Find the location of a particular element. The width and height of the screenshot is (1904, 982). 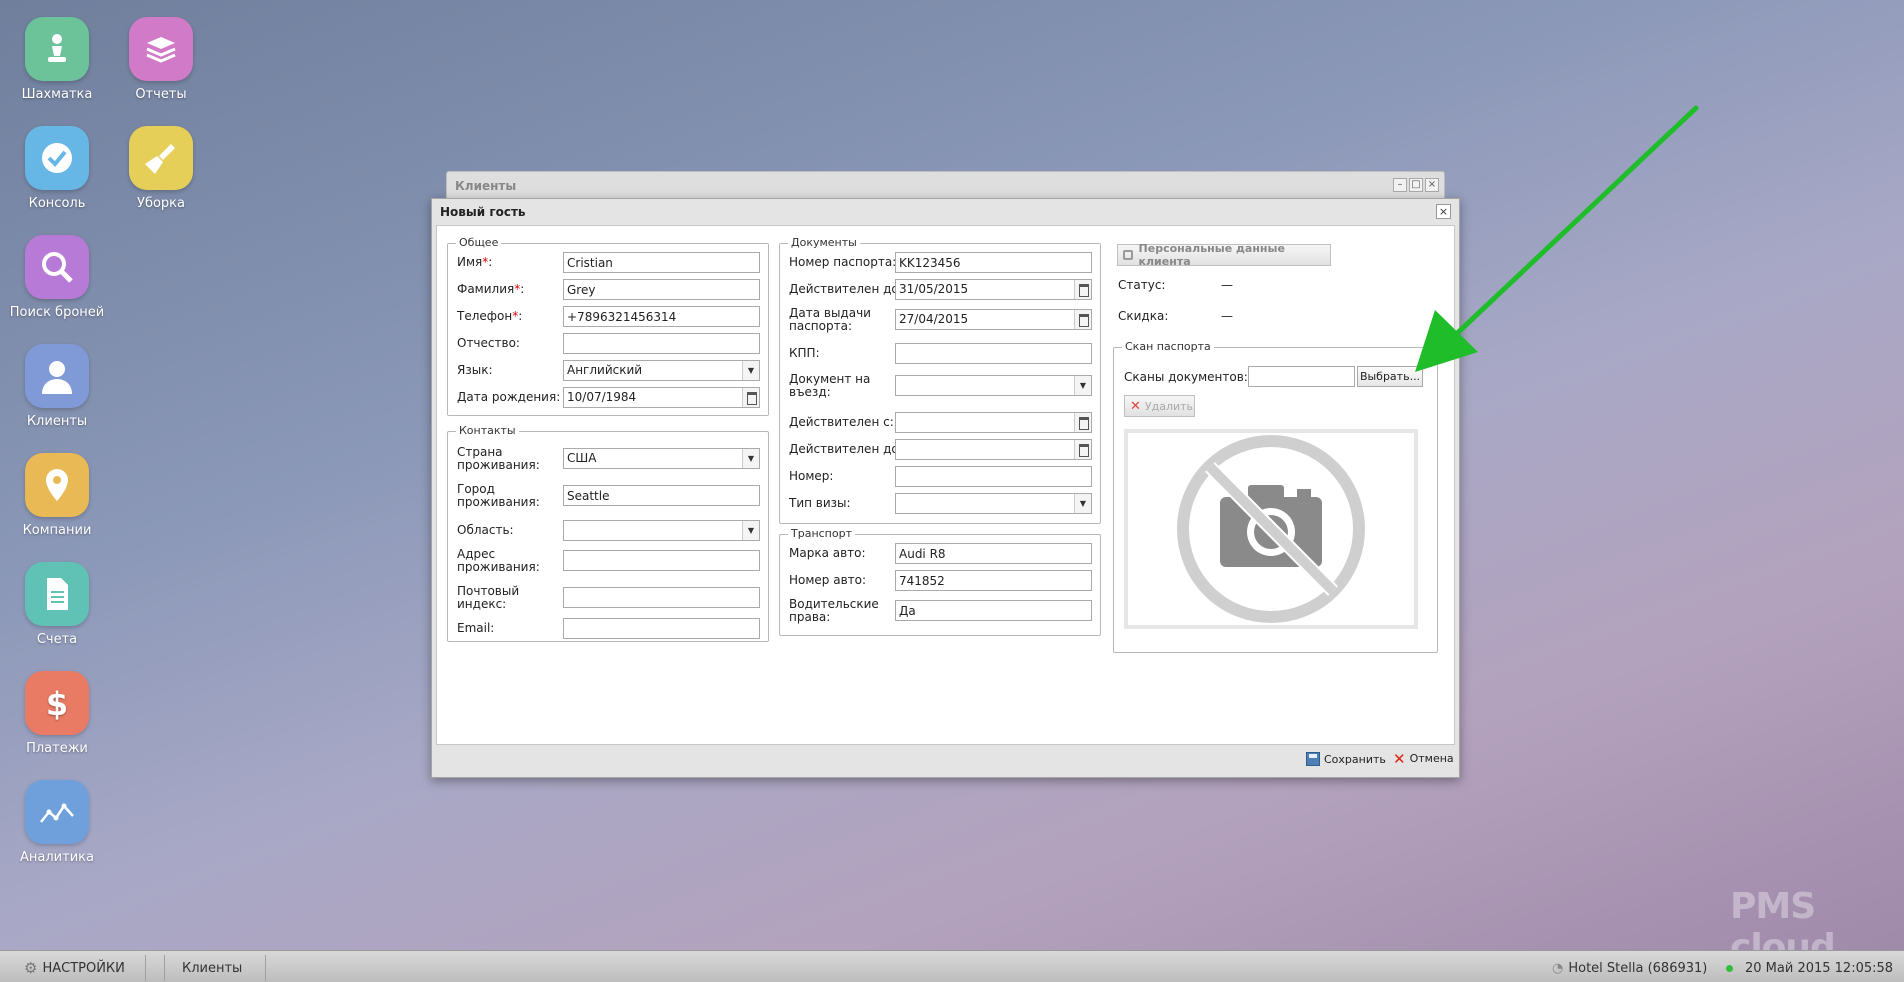

email-field is located at coordinates (661, 628).